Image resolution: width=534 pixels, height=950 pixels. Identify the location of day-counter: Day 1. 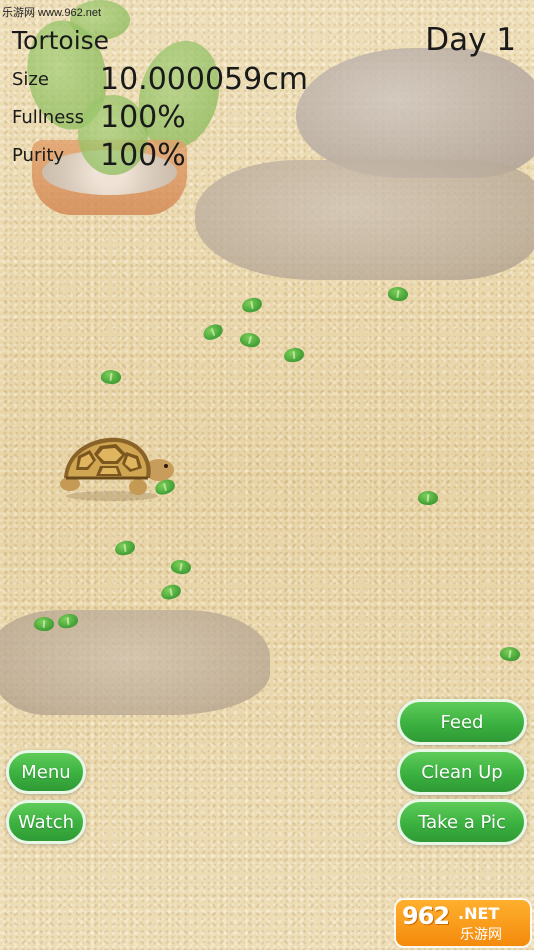
(470, 40).